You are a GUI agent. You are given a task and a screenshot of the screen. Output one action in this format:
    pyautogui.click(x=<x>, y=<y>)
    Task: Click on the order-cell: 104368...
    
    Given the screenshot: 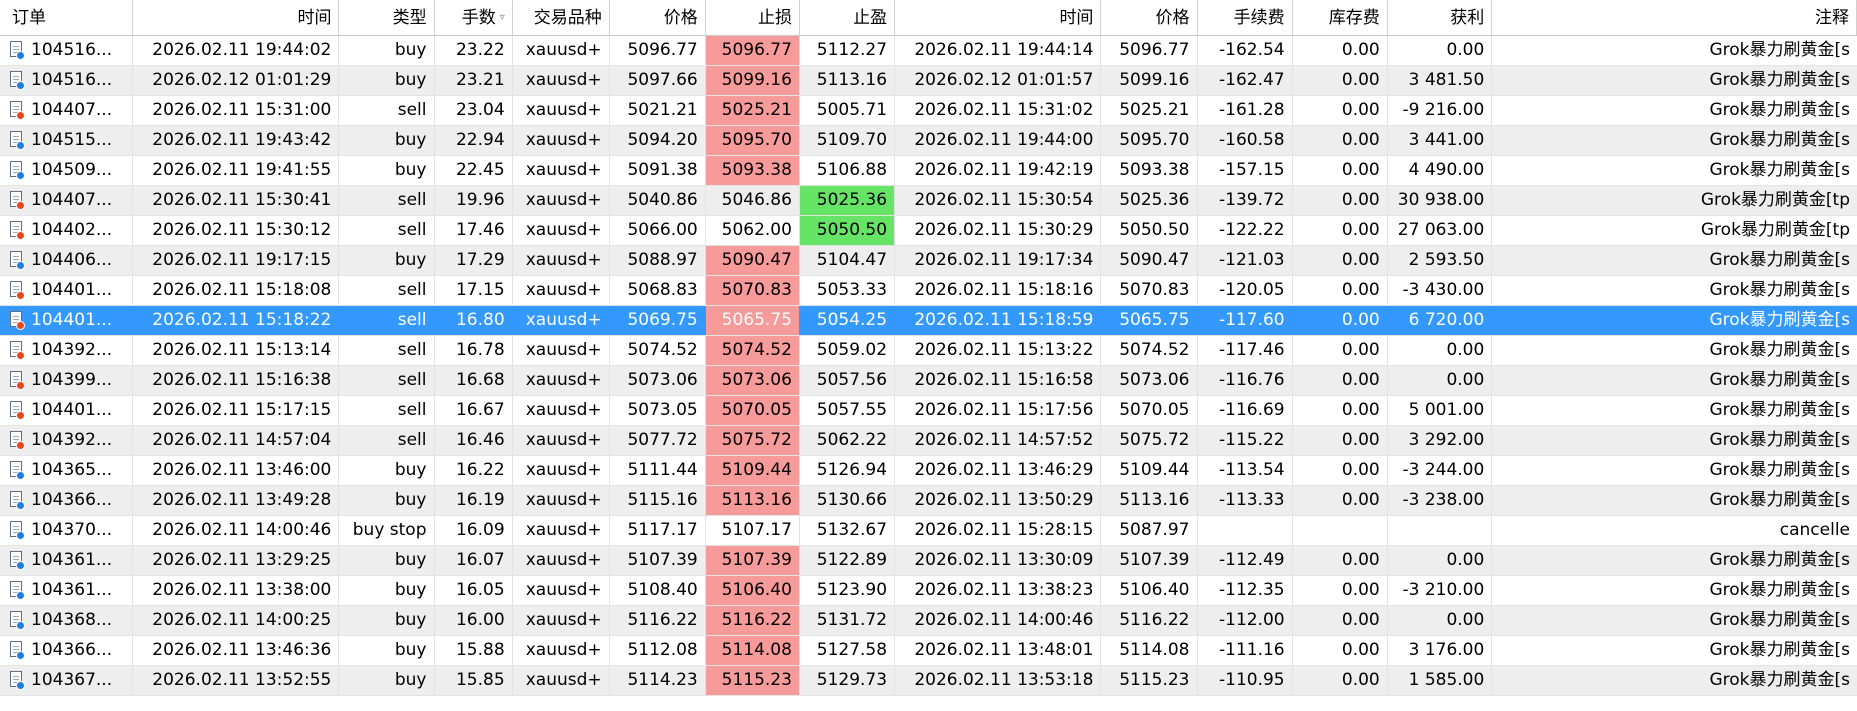 What is the action you would take?
    pyautogui.click(x=67, y=620)
    